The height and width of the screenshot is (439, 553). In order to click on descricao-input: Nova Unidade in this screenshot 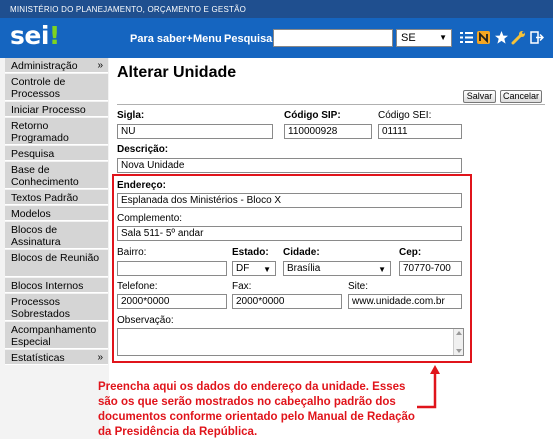, I will do `click(289, 165)`.